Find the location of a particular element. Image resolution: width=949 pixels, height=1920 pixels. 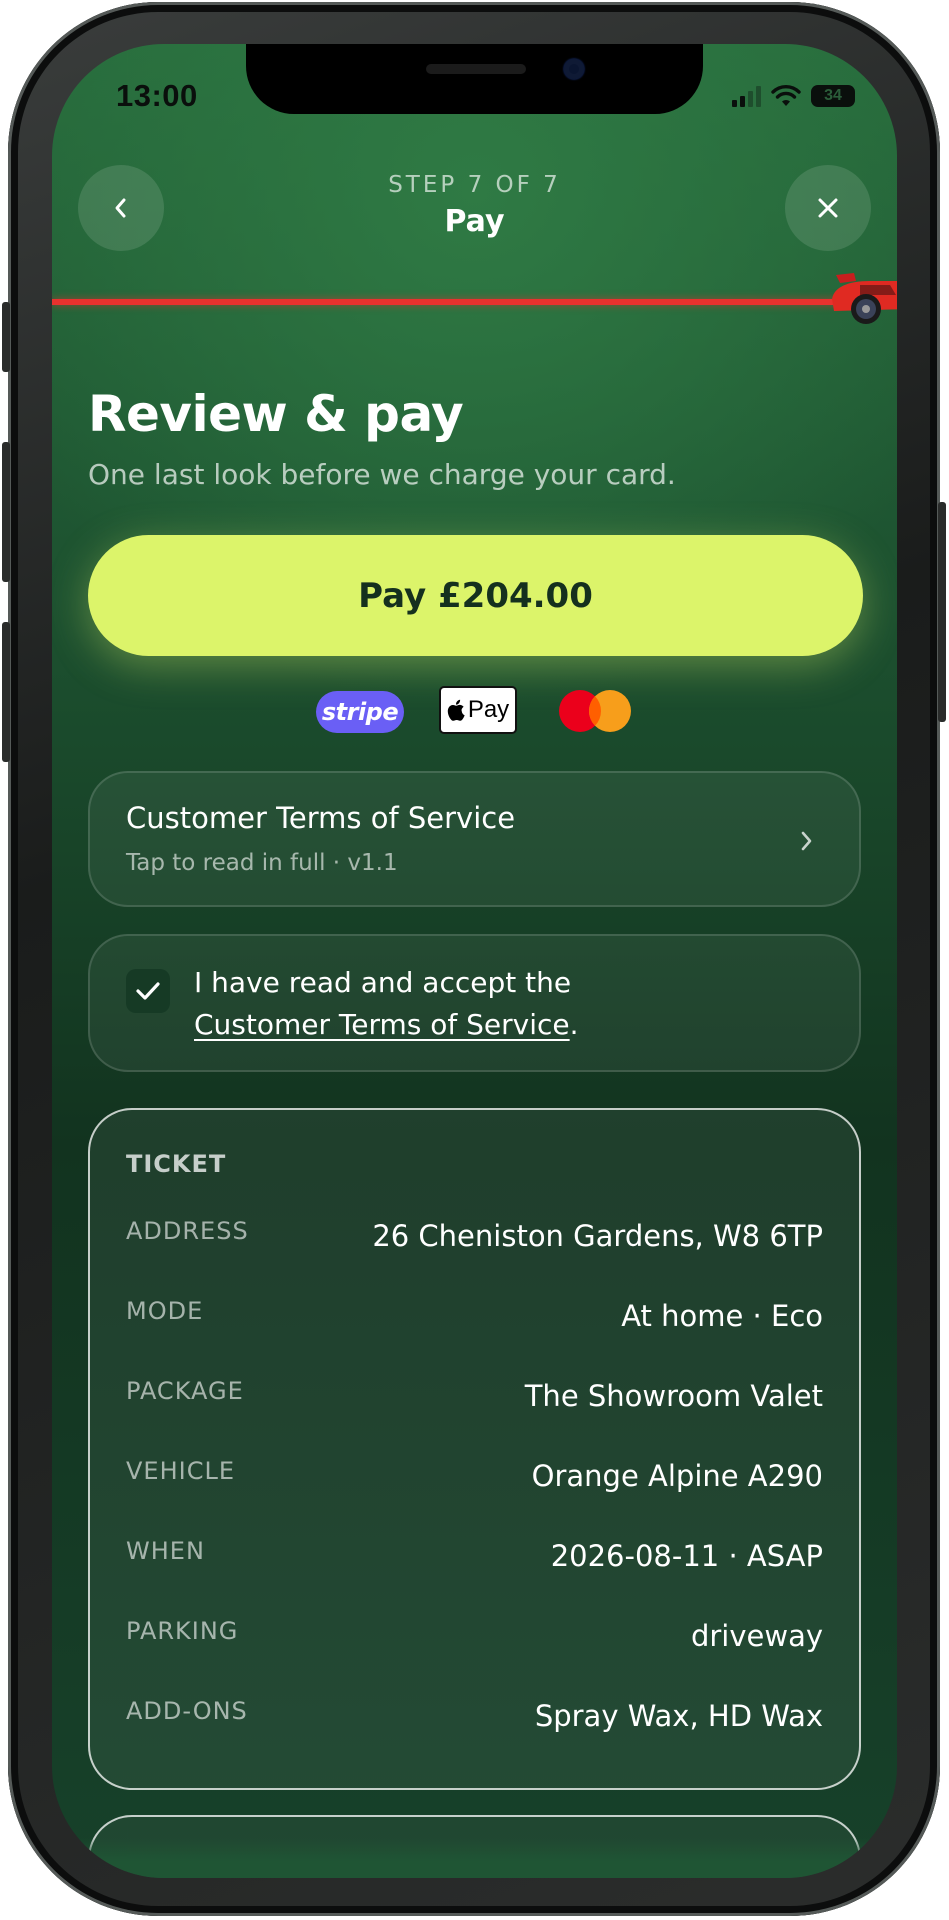

accept-terms-checkbox is located at coordinates (148, 991).